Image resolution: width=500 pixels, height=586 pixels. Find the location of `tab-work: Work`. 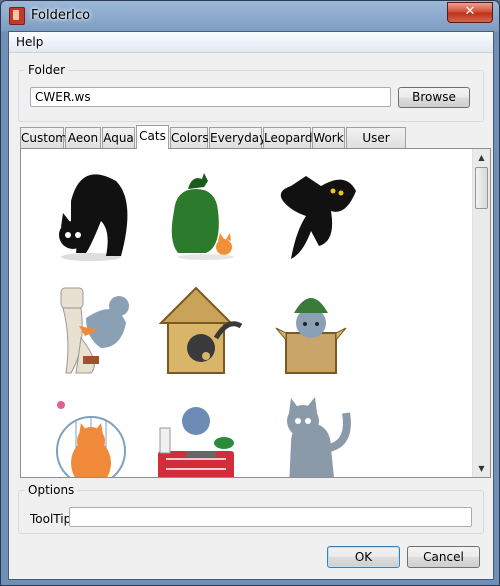

tab-work: Work is located at coordinates (328, 137).